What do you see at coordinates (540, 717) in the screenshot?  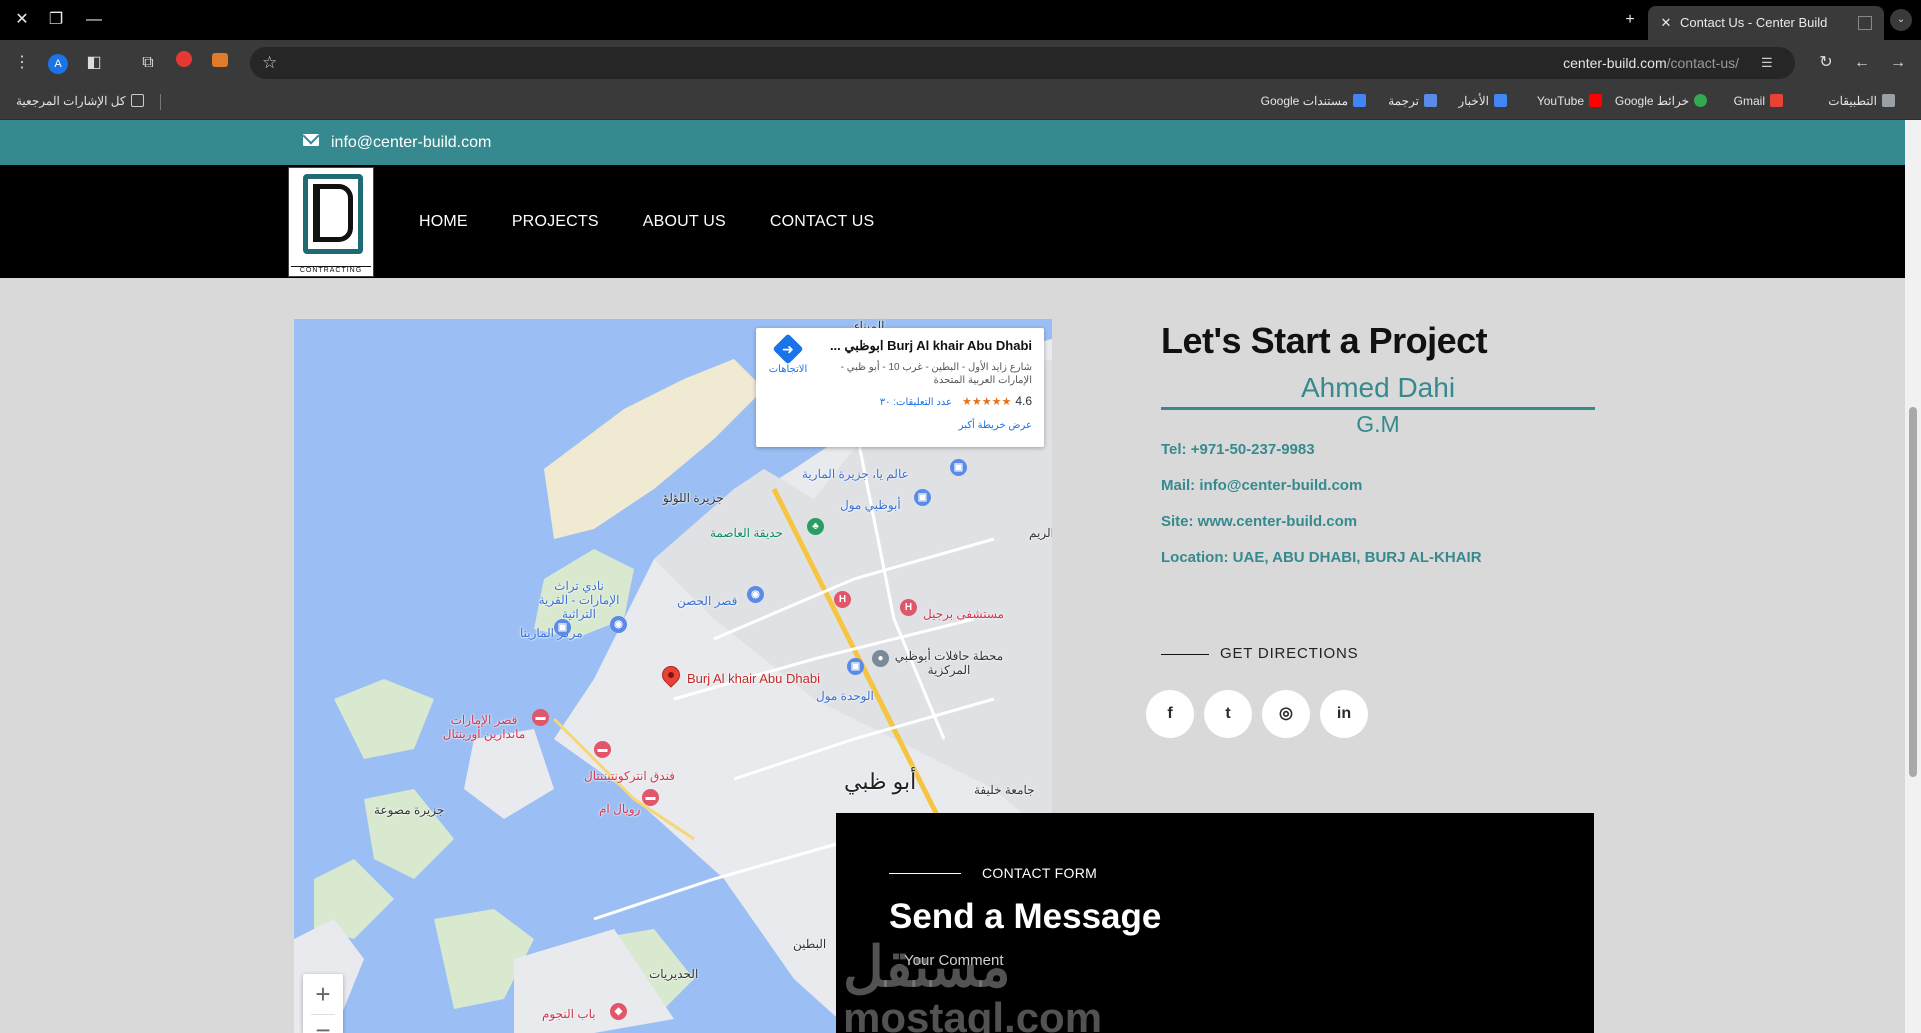 I see `map-poi-palace-hotel-icon: ▬` at bounding box center [540, 717].